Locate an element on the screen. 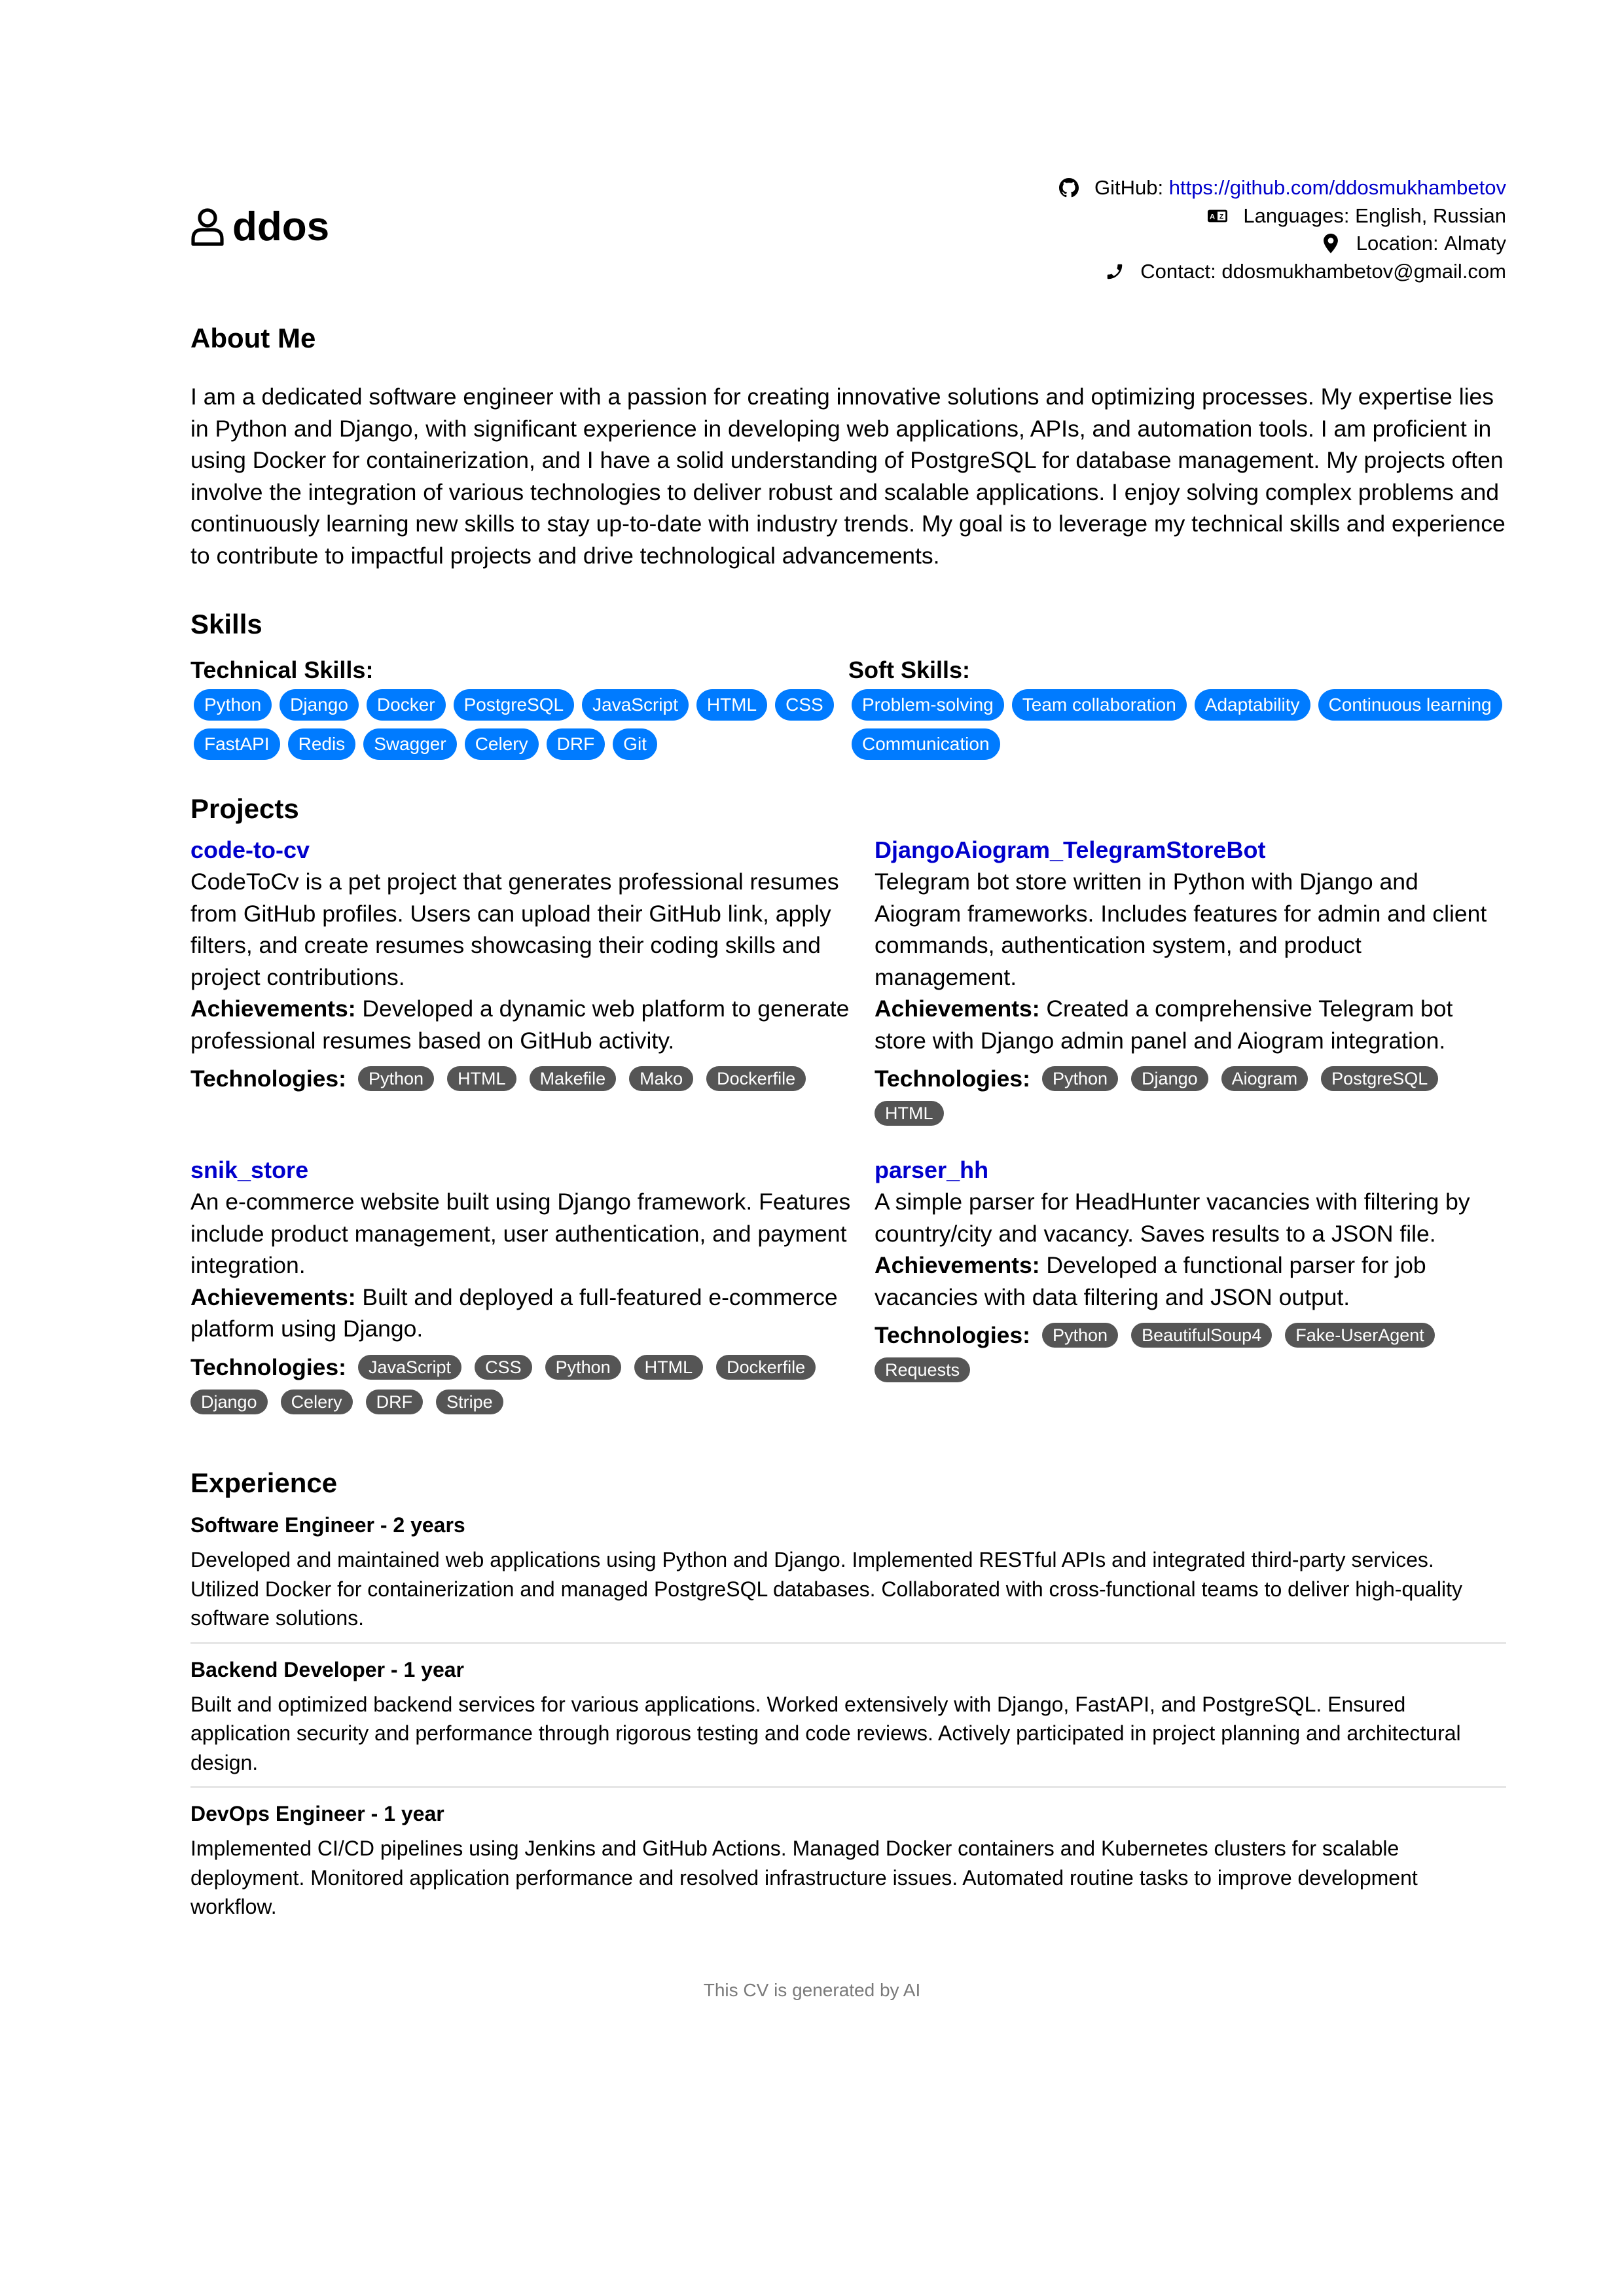 The height and width of the screenshot is (2296, 1624). skill-badge: HTML is located at coordinates (732, 705).